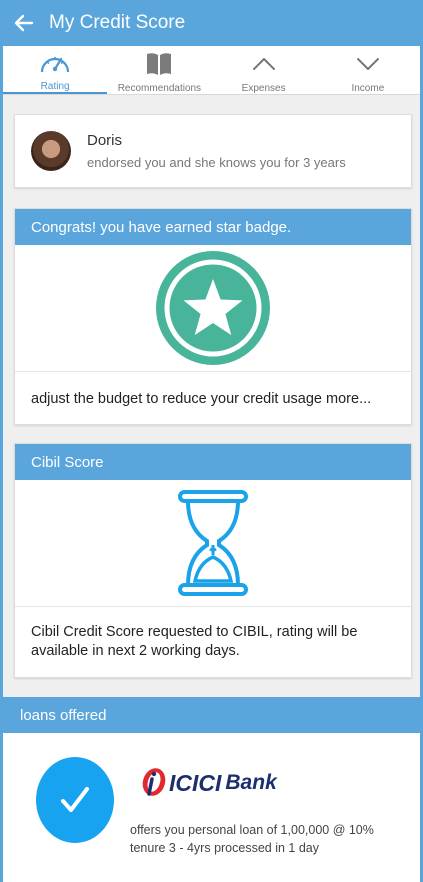  I want to click on check-icon, so click(75, 799).